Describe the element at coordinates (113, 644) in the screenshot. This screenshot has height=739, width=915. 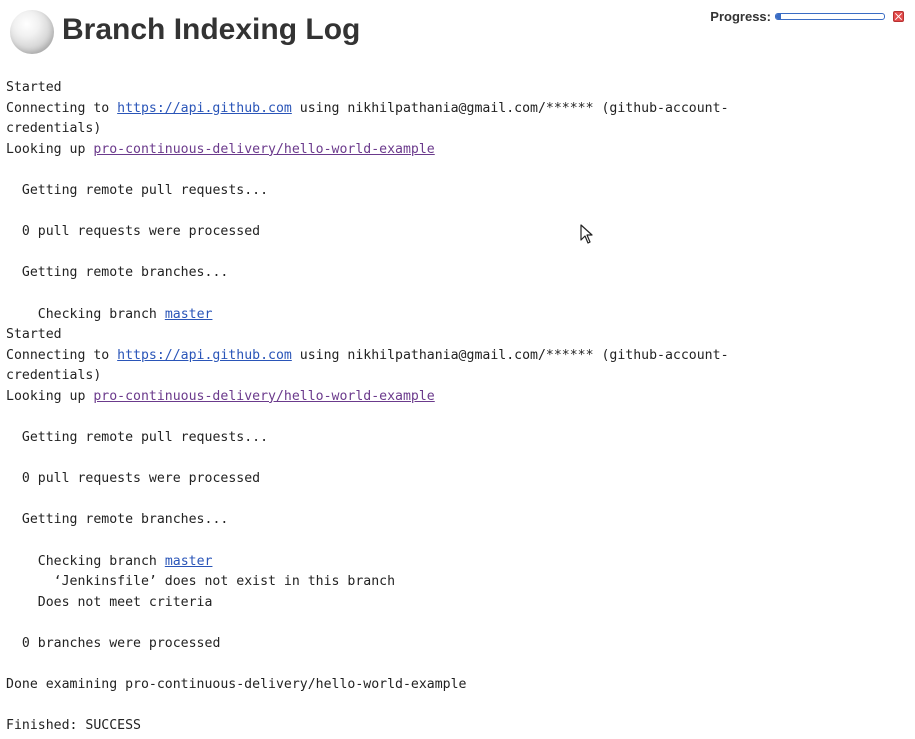
I see `log-line: 0 branches were processed` at that location.